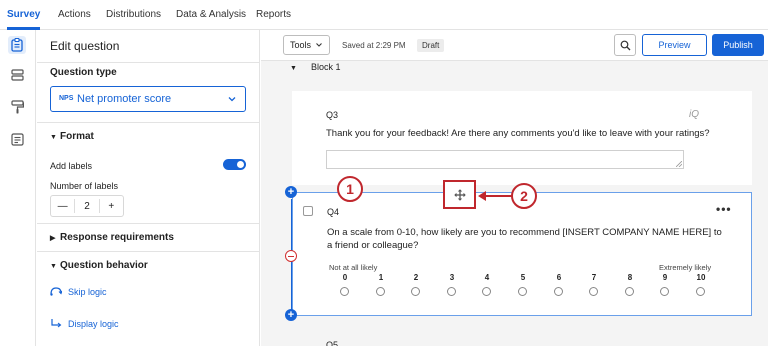 The width and height of the screenshot is (768, 346). What do you see at coordinates (559, 277) in the screenshot?
I see `scale-label: 6` at bounding box center [559, 277].